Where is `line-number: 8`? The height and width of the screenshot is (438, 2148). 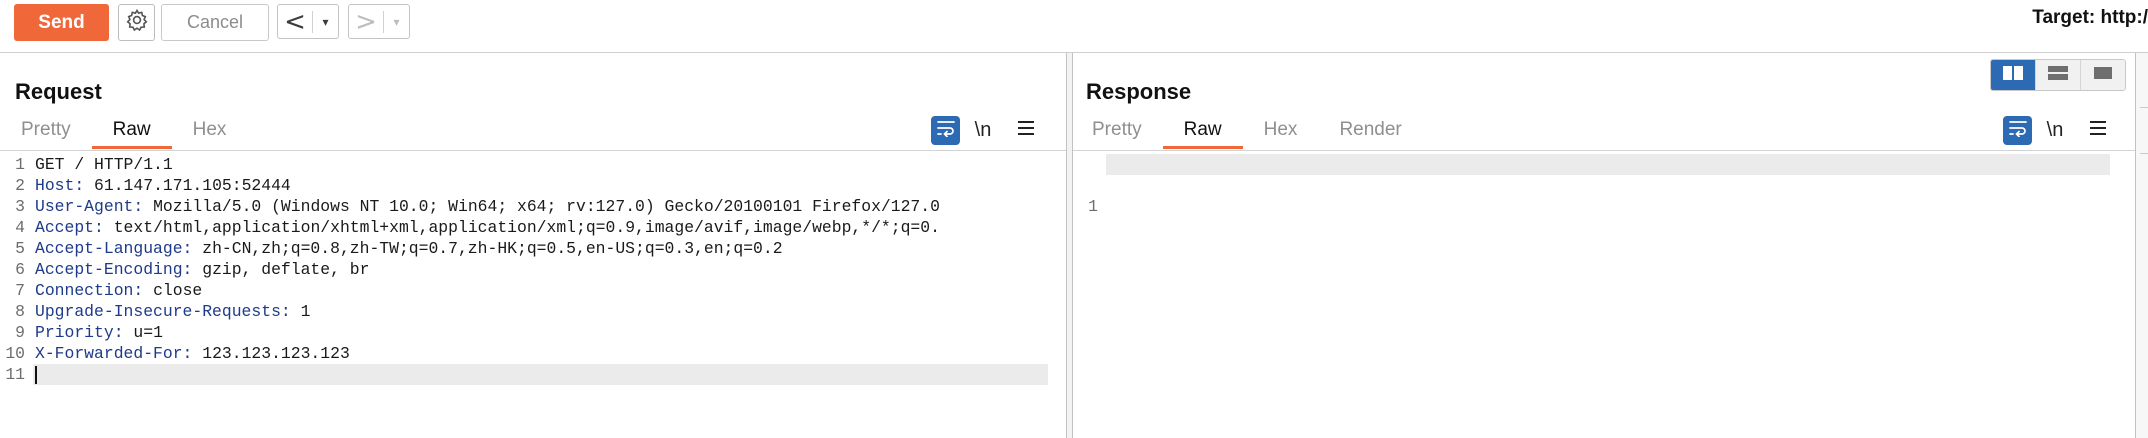
line-number: 8 is located at coordinates (20, 311).